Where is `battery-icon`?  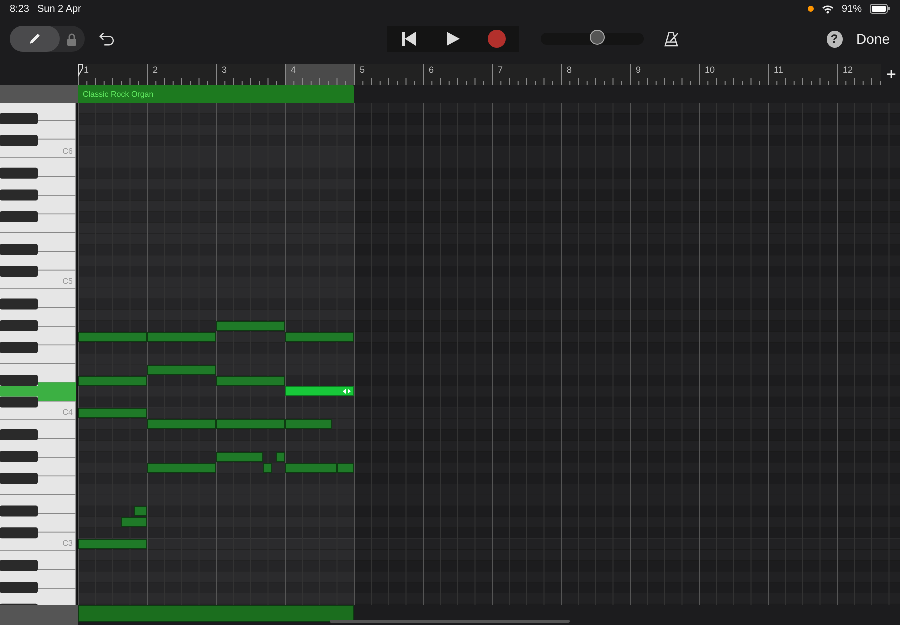
battery-icon is located at coordinates (880, 9).